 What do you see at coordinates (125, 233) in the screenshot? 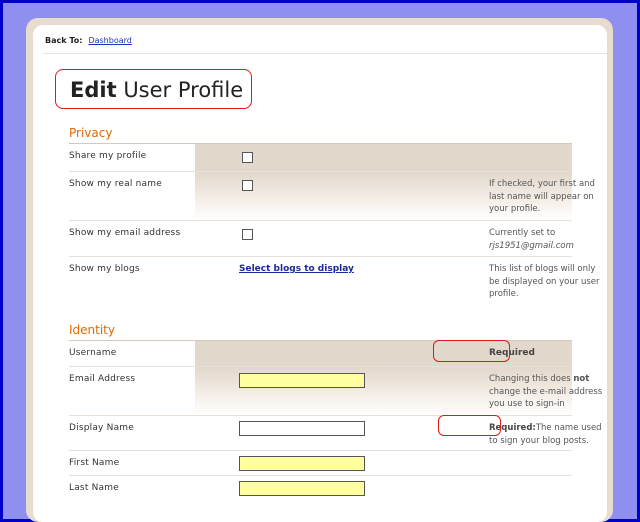
I see `show-email-label: Show my email address` at bounding box center [125, 233].